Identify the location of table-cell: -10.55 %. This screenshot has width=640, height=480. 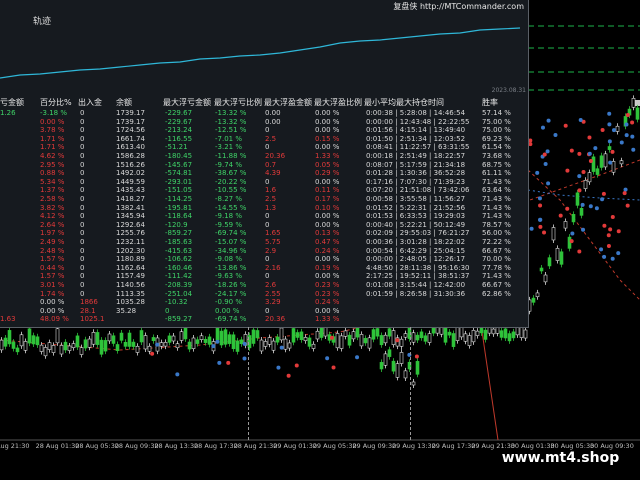
(231, 190).